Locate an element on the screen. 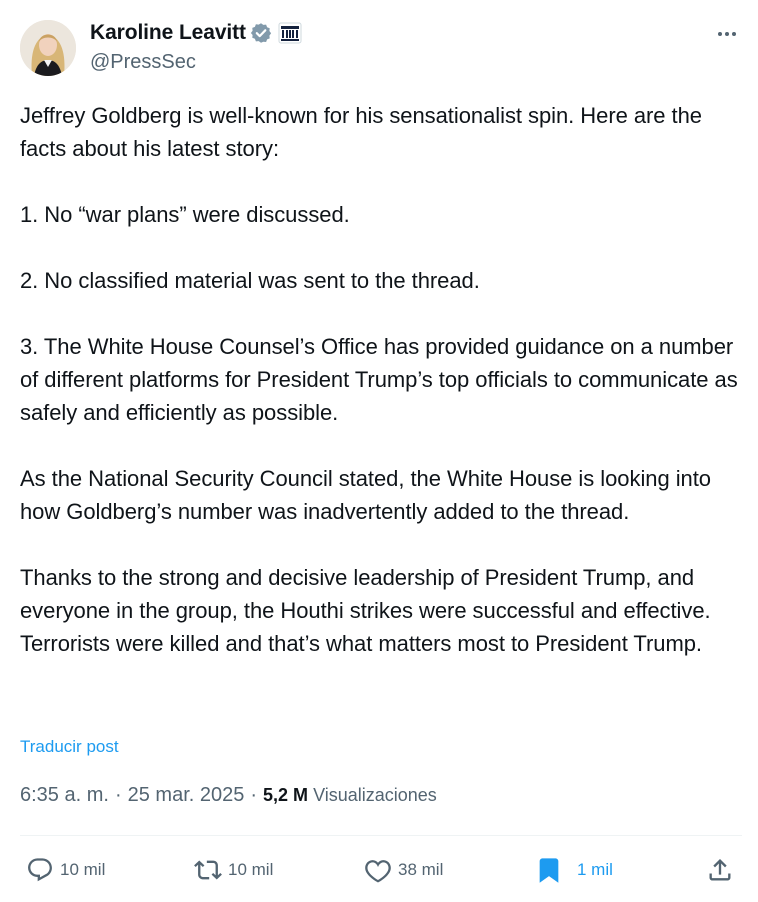 The image size is (758, 902). display-name: Karoline Leavitt is located at coordinates (168, 33).